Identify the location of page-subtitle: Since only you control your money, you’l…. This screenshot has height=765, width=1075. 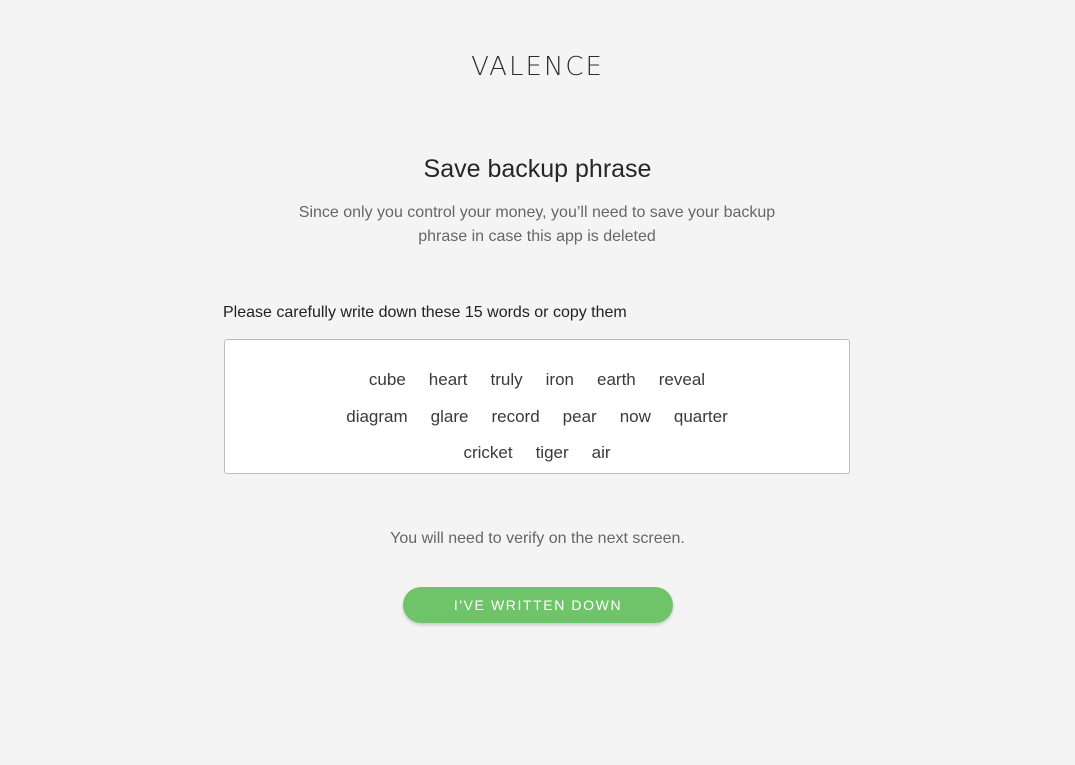
(537, 224).